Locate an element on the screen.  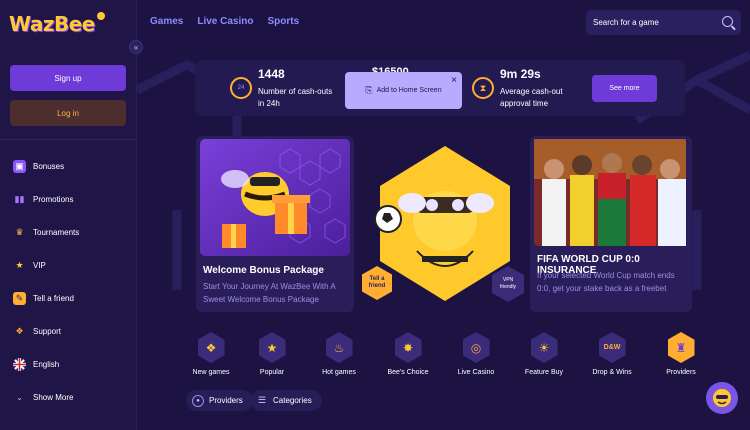
top-nav: Games Live Casino Sports is located at coordinates (224, 21).